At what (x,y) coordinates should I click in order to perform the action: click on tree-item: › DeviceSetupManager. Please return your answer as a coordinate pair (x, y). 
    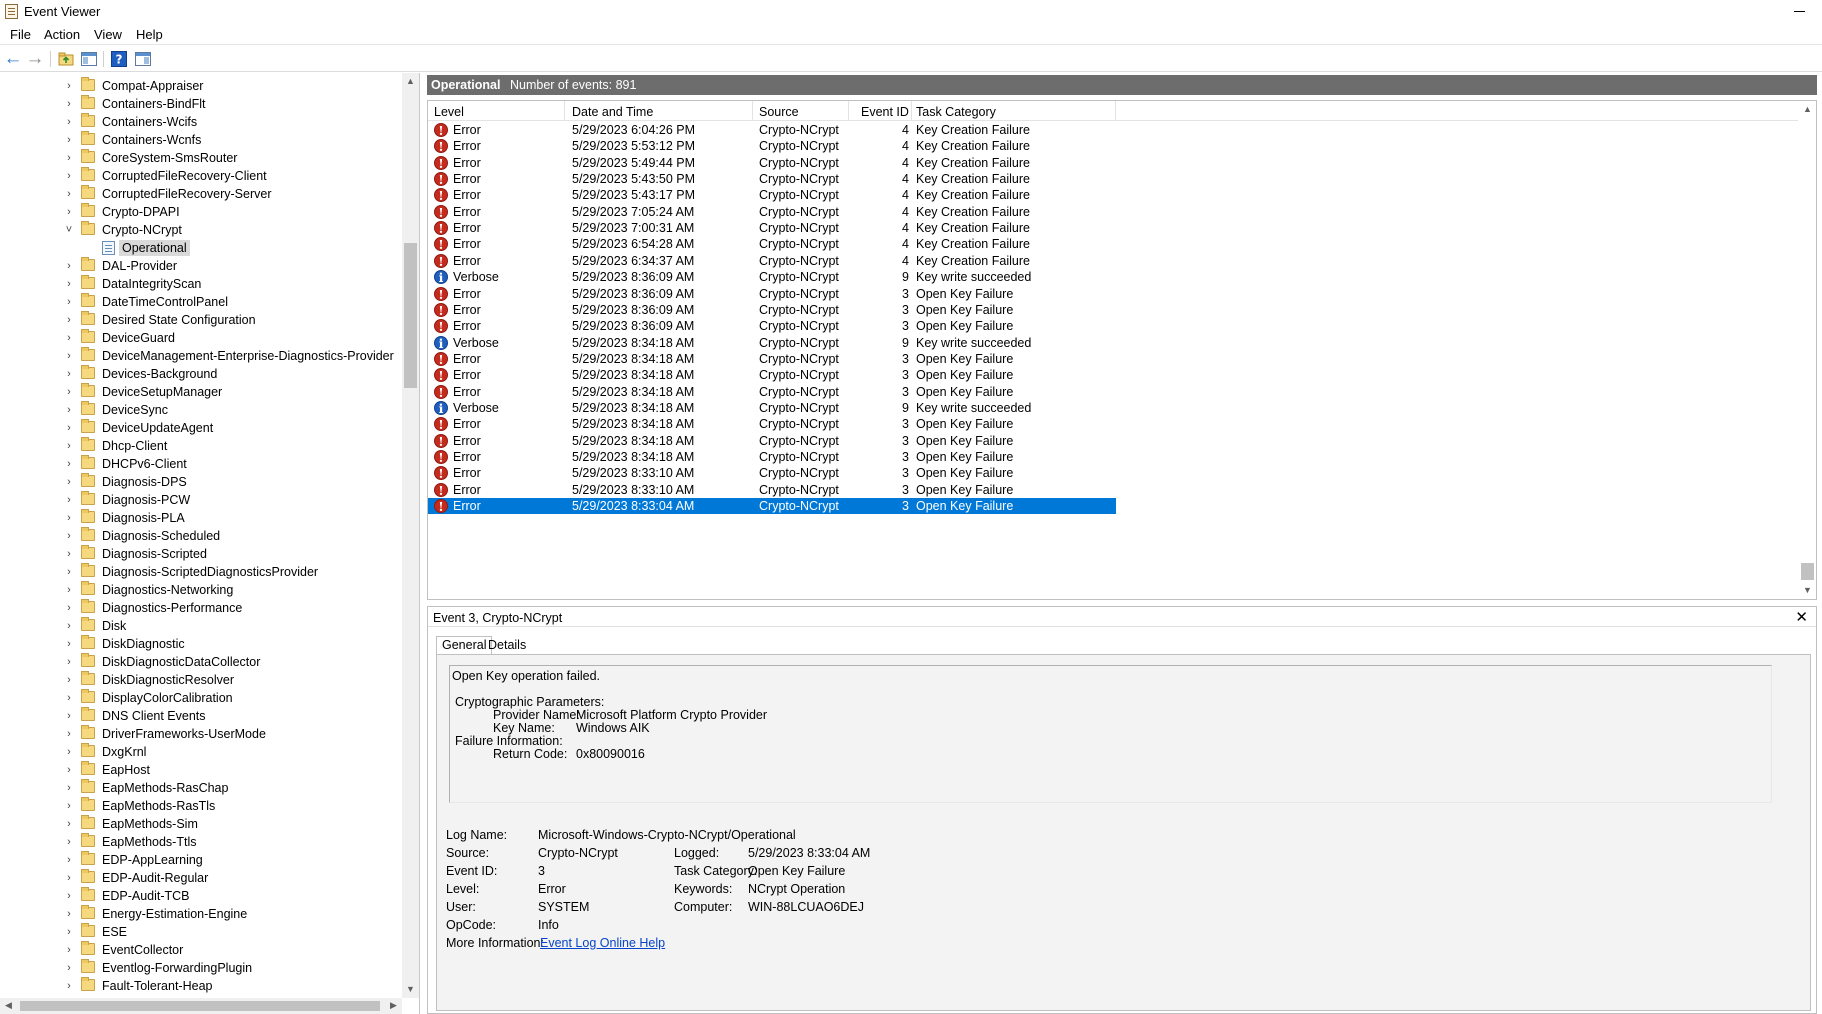
    Looking at the image, I should click on (201, 392).